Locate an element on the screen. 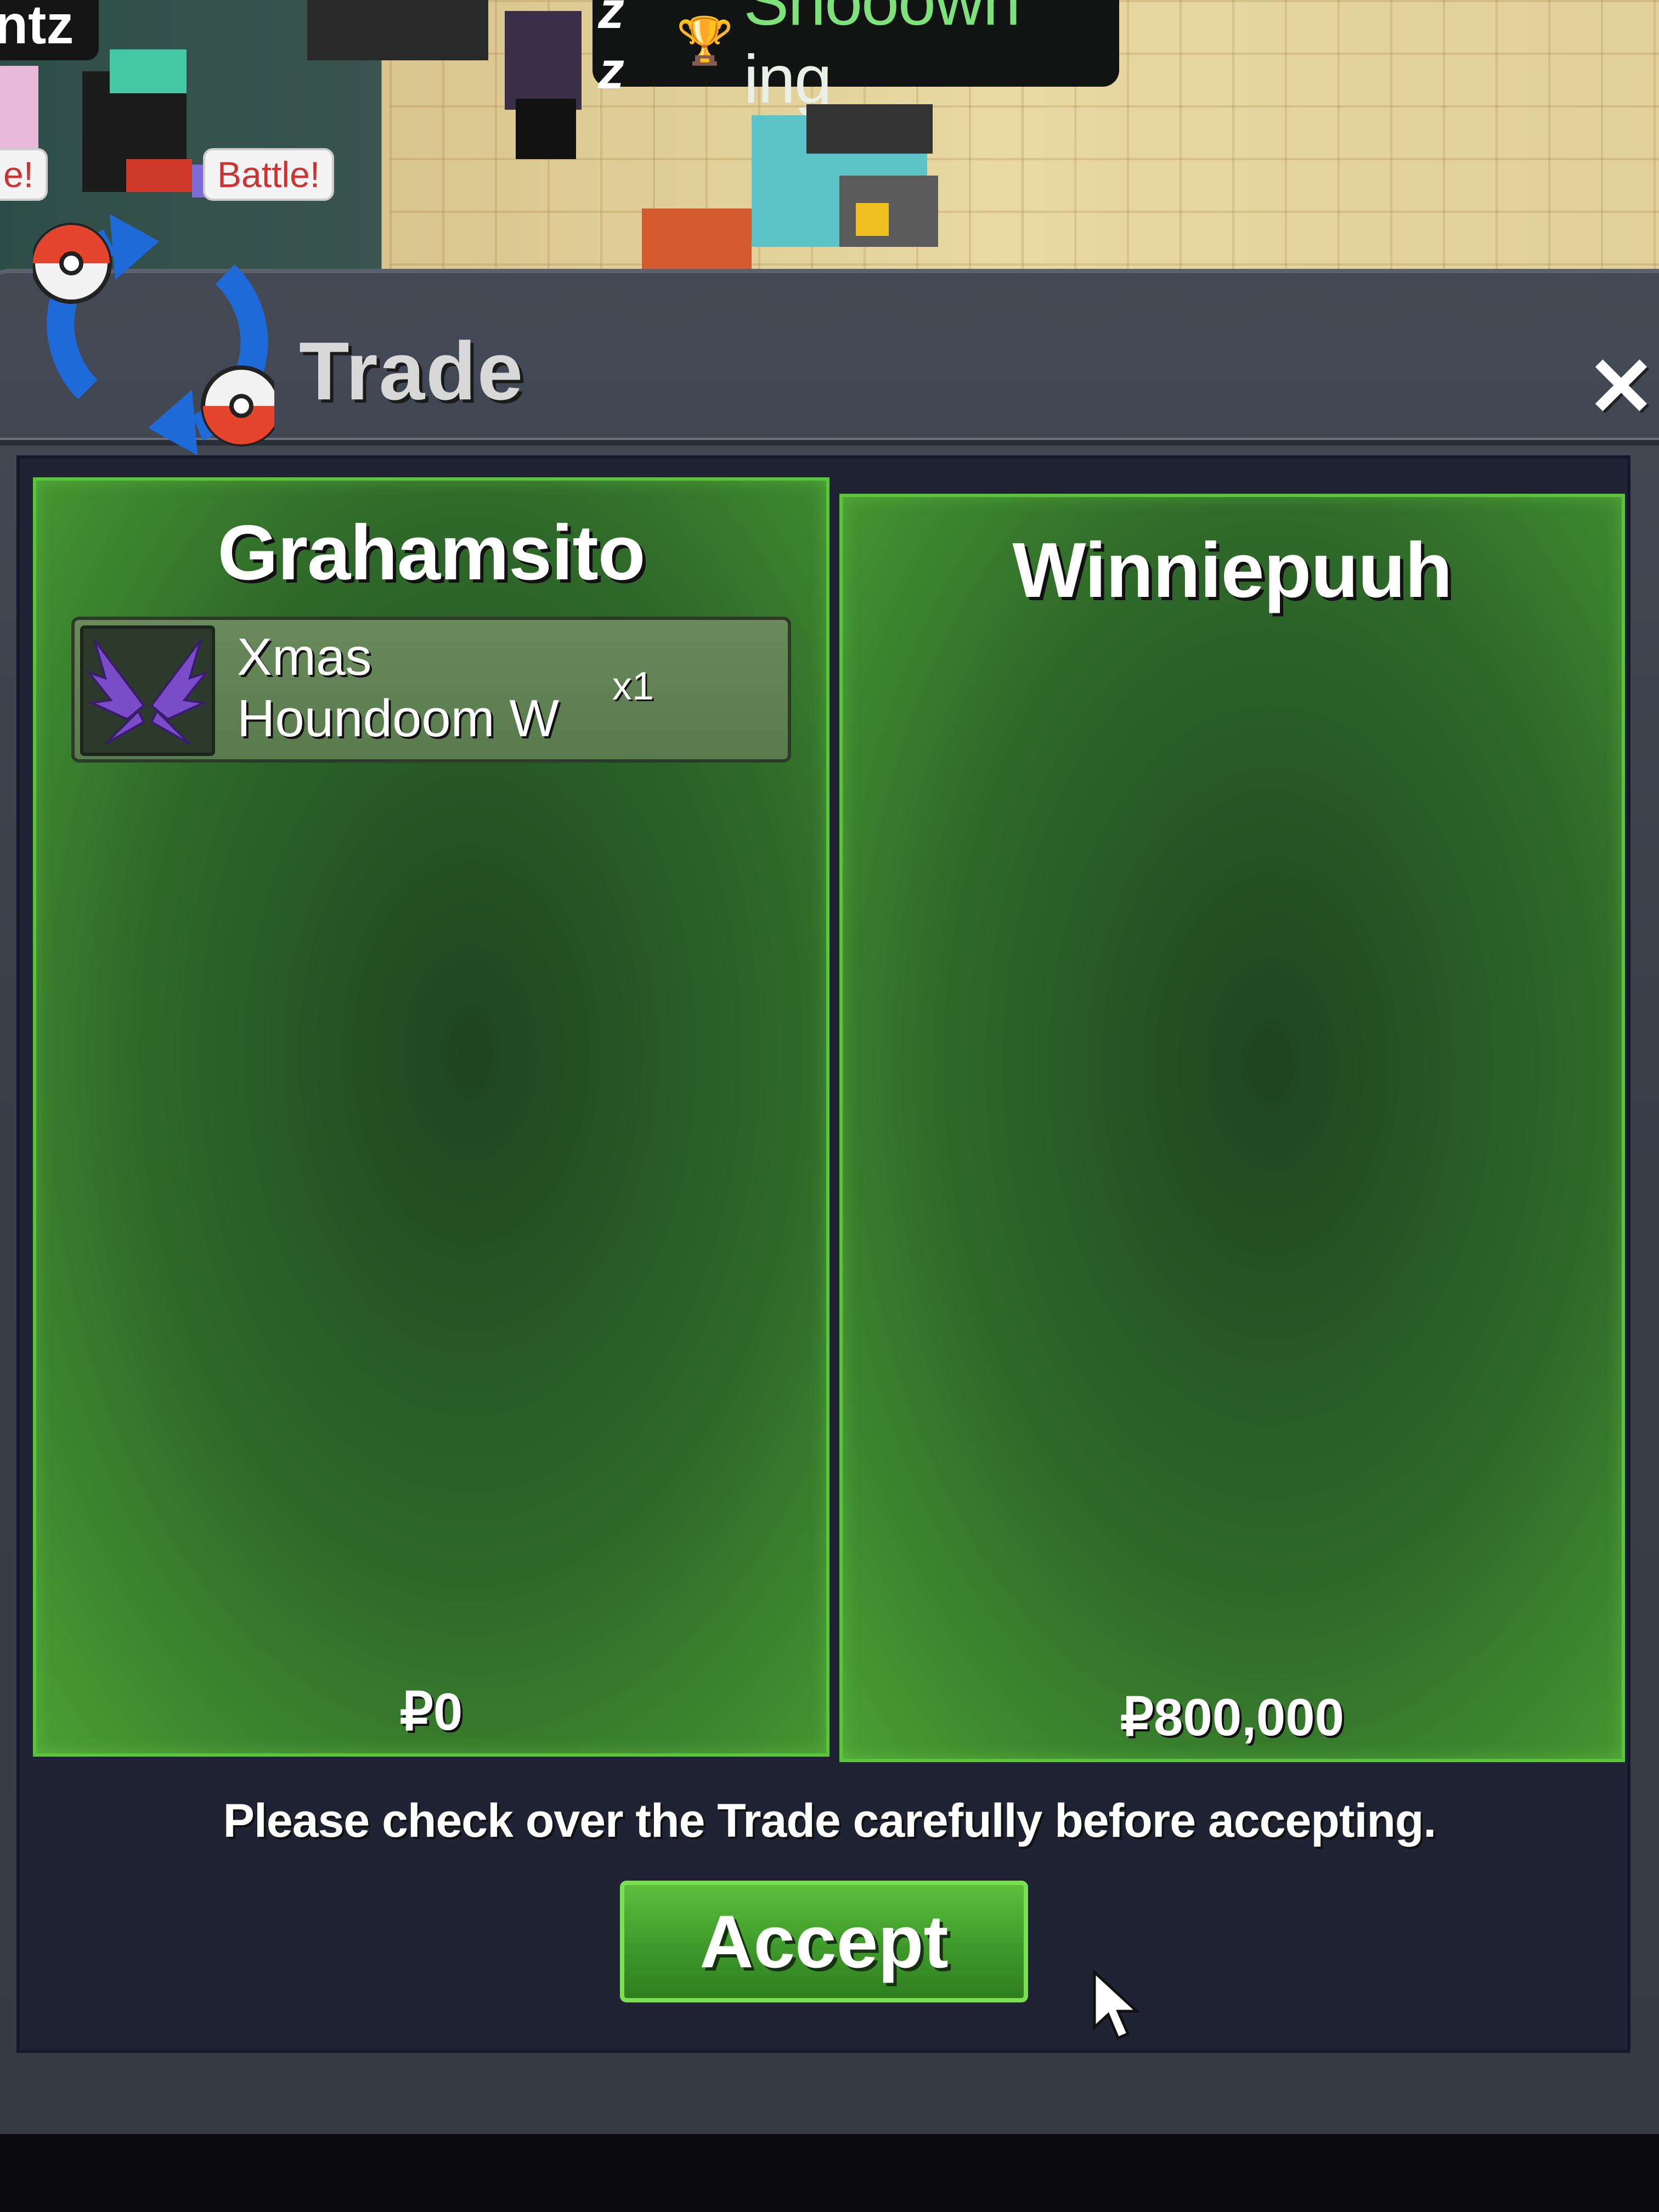 This screenshot has width=1659, height=2212. money-offer-right: ₽800,000 is located at coordinates (1232, 1717).